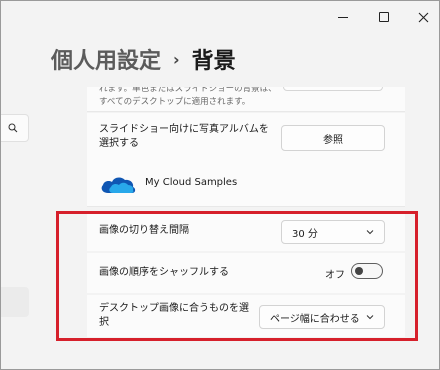 The image size is (440, 370). Describe the element at coordinates (367, 271) in the screenshot. I see `shuffle-toggle` at that location.